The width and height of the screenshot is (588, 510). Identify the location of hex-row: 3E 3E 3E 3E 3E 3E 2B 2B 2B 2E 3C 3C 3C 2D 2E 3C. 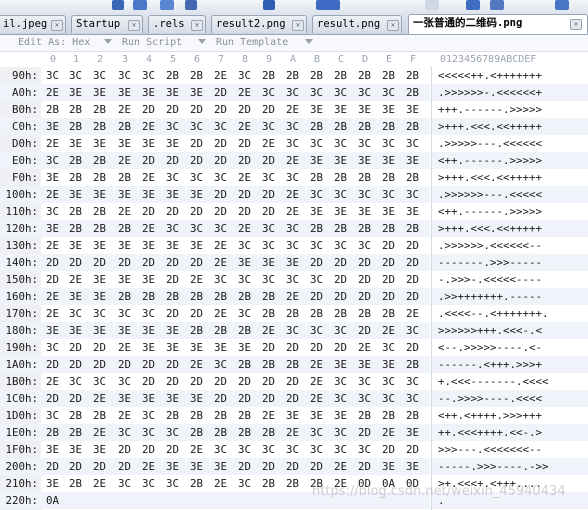
(235, 330).